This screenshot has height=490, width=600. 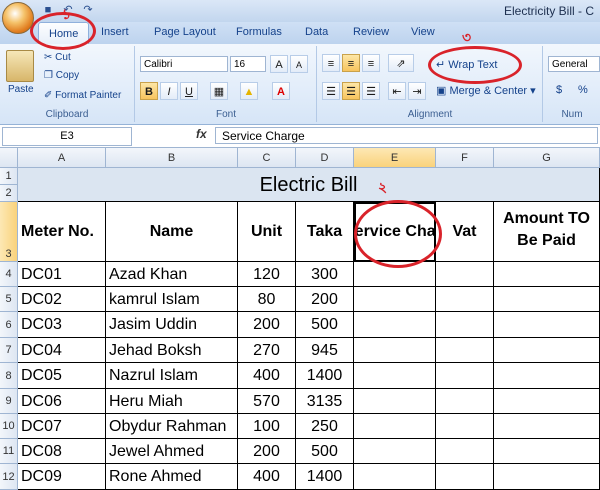 What do you see at coordinates (21, 89) in the screenshot?
I see `paste-button: Paste` at bounding box center [21, 89].